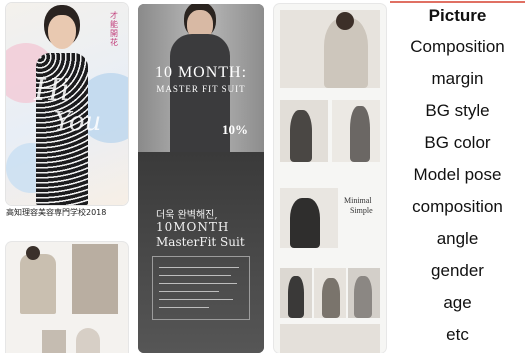 This screenshot has width=525, height=353. What do you see at coordinates (457, 2) in the screenshot?
I see `accent-line` at bounding box center [457, 2].